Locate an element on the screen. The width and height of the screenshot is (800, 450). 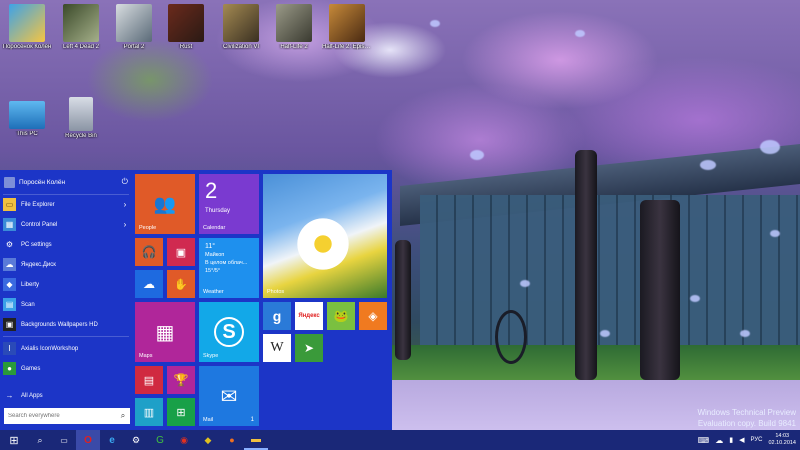
wikipedia-icon: W is located at coordinates (277, 347).